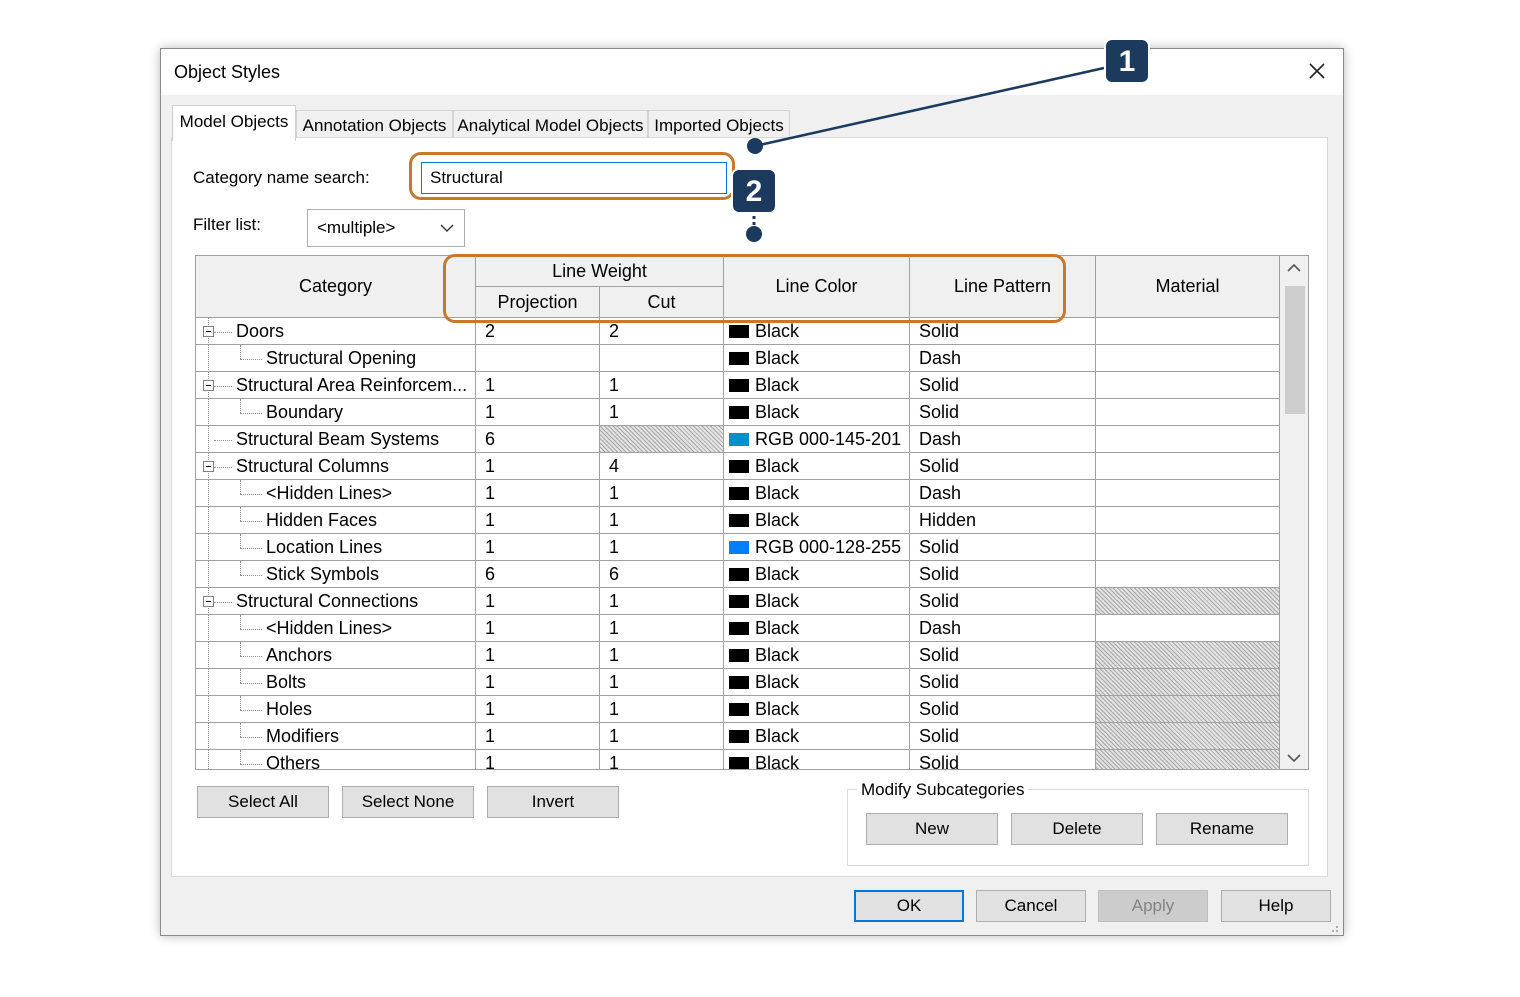 This screenshot has height=997, width=1520. I want to click on callout-columns-highlight, so click(754, 288).